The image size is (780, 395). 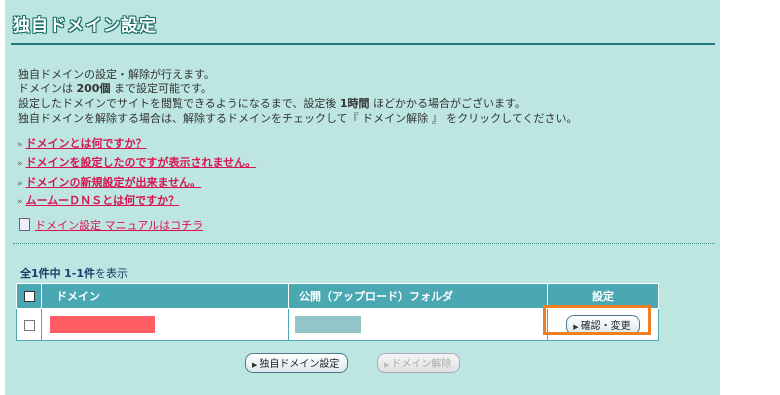 What do you see at coordinates (597, 320) in the screenshot?
I see `highlight-box` at bounding box center [597, 320].